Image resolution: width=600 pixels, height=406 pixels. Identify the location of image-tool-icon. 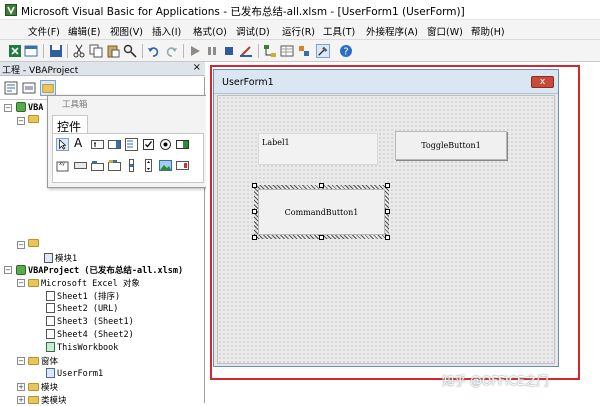
(165, 165).